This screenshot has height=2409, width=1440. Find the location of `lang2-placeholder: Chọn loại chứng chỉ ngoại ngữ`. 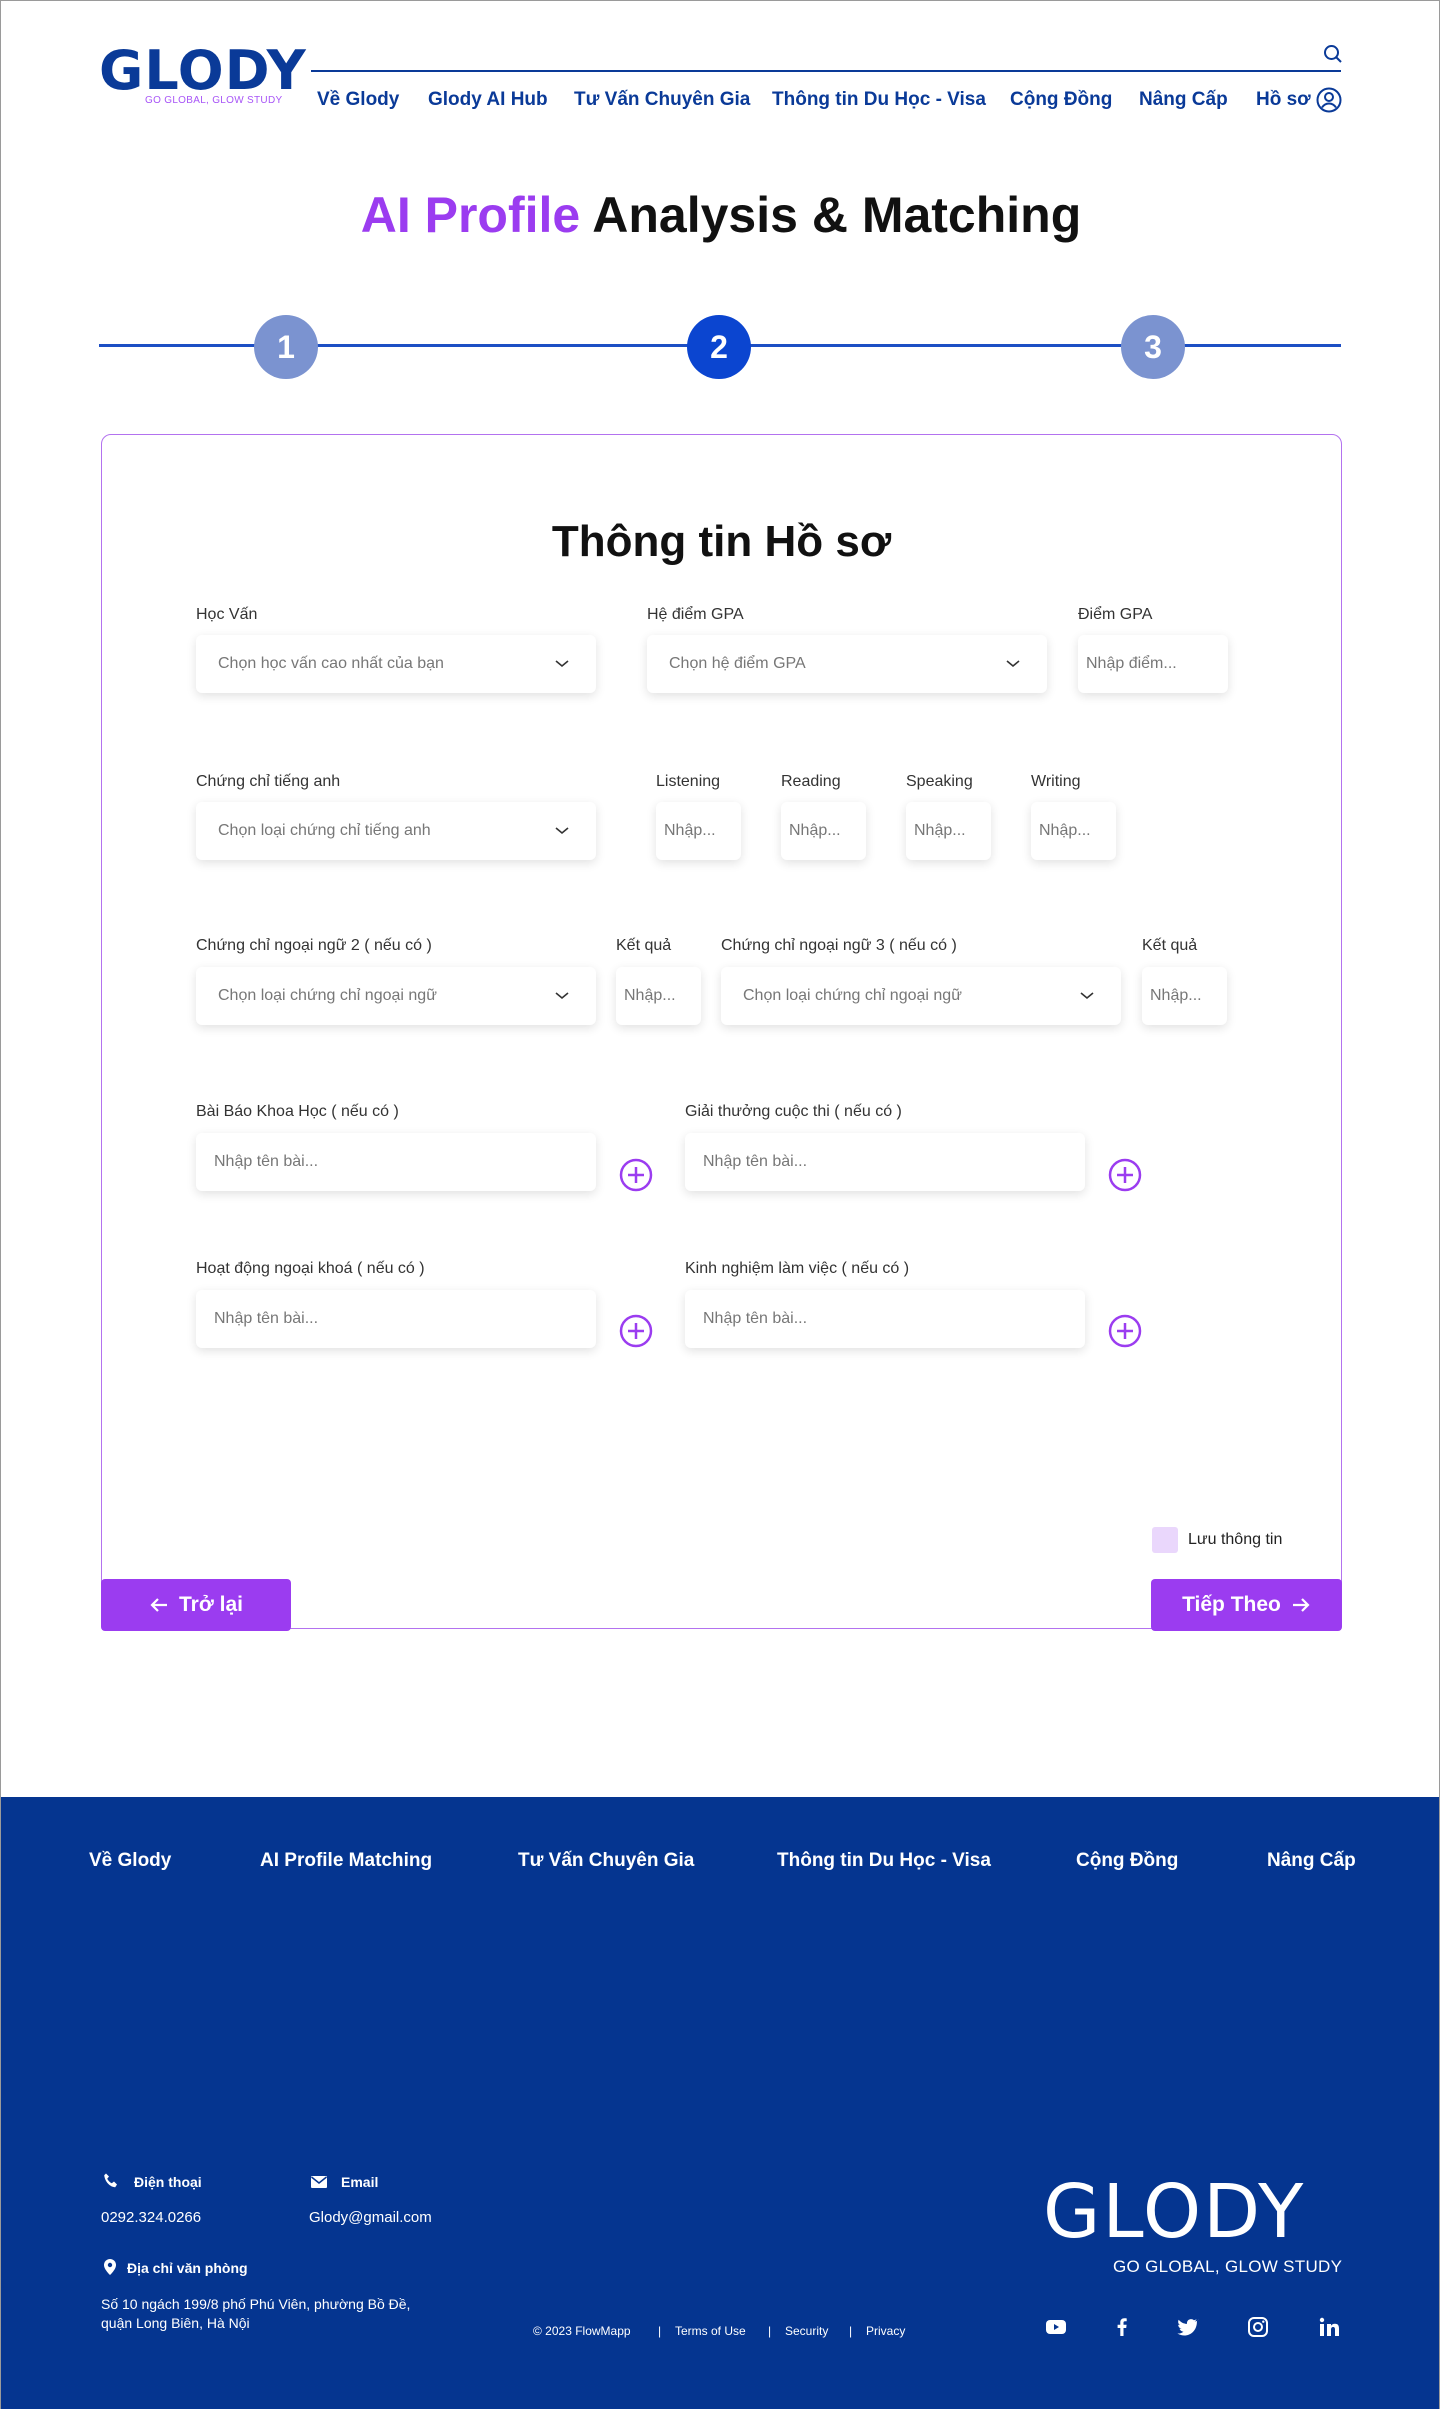

lang2-placeholder: Chọn loại chứng chỉ ngoại ngữ is located at coordinates (327, 995).